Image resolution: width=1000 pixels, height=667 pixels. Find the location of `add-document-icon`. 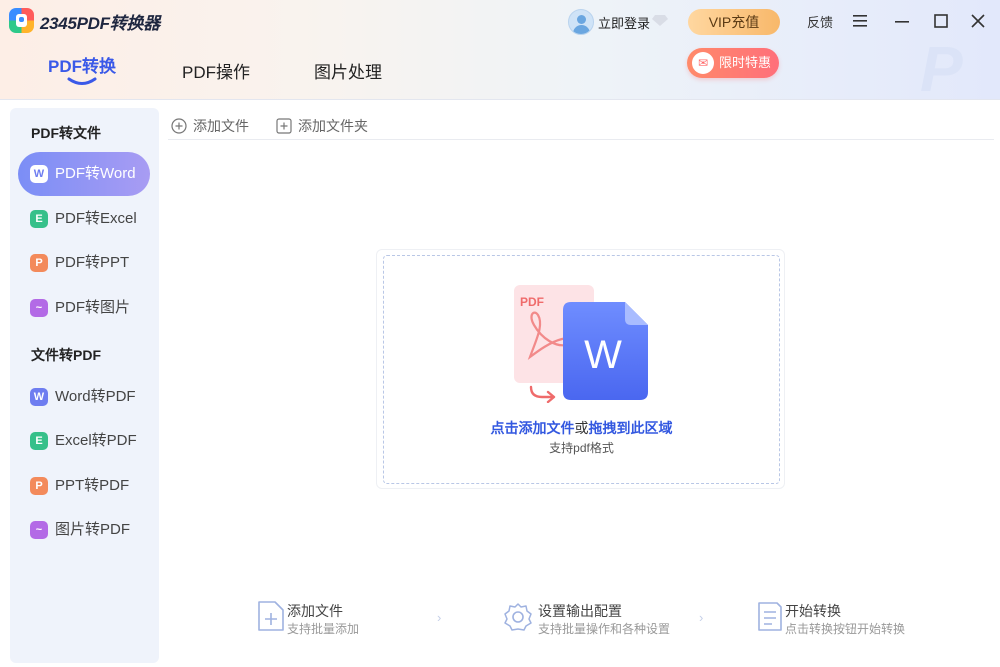

add-document-icon is located at coordinates (271, 616).